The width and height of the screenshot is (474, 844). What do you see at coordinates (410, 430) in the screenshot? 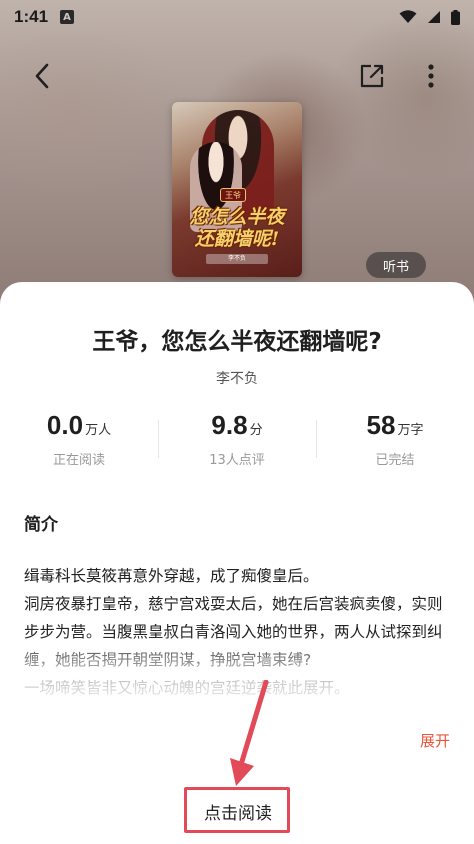
I see `stat-wordcount-unit: 万字` at bounding box center [410, 430].